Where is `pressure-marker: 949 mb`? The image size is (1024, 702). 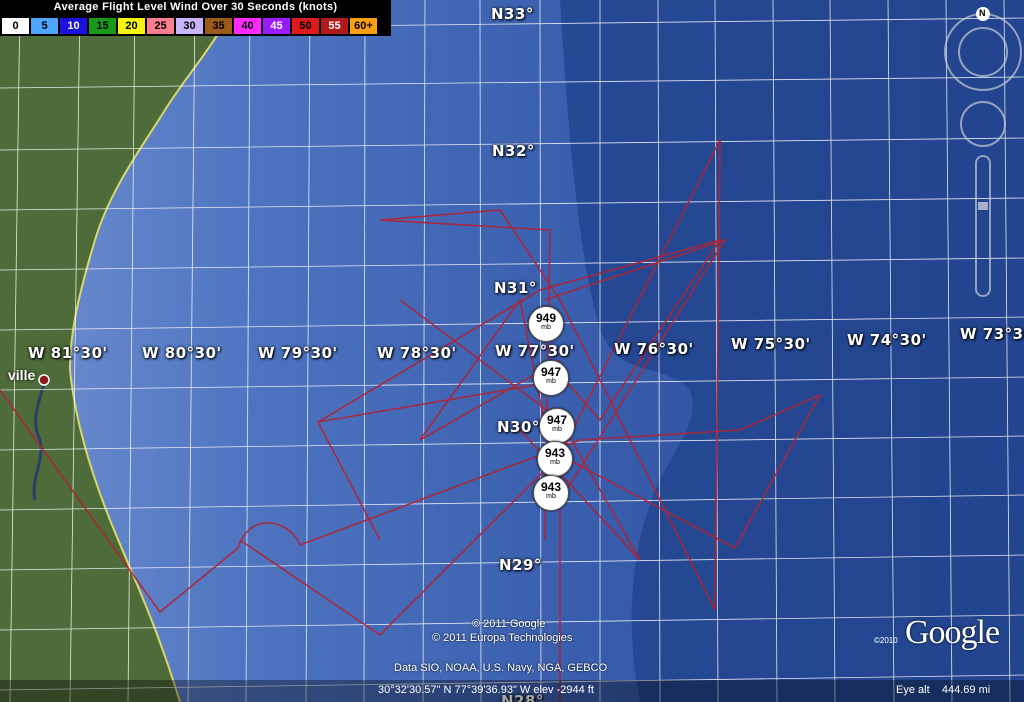
pressure-marker: 949 mb is located at coordinates (546, 324).